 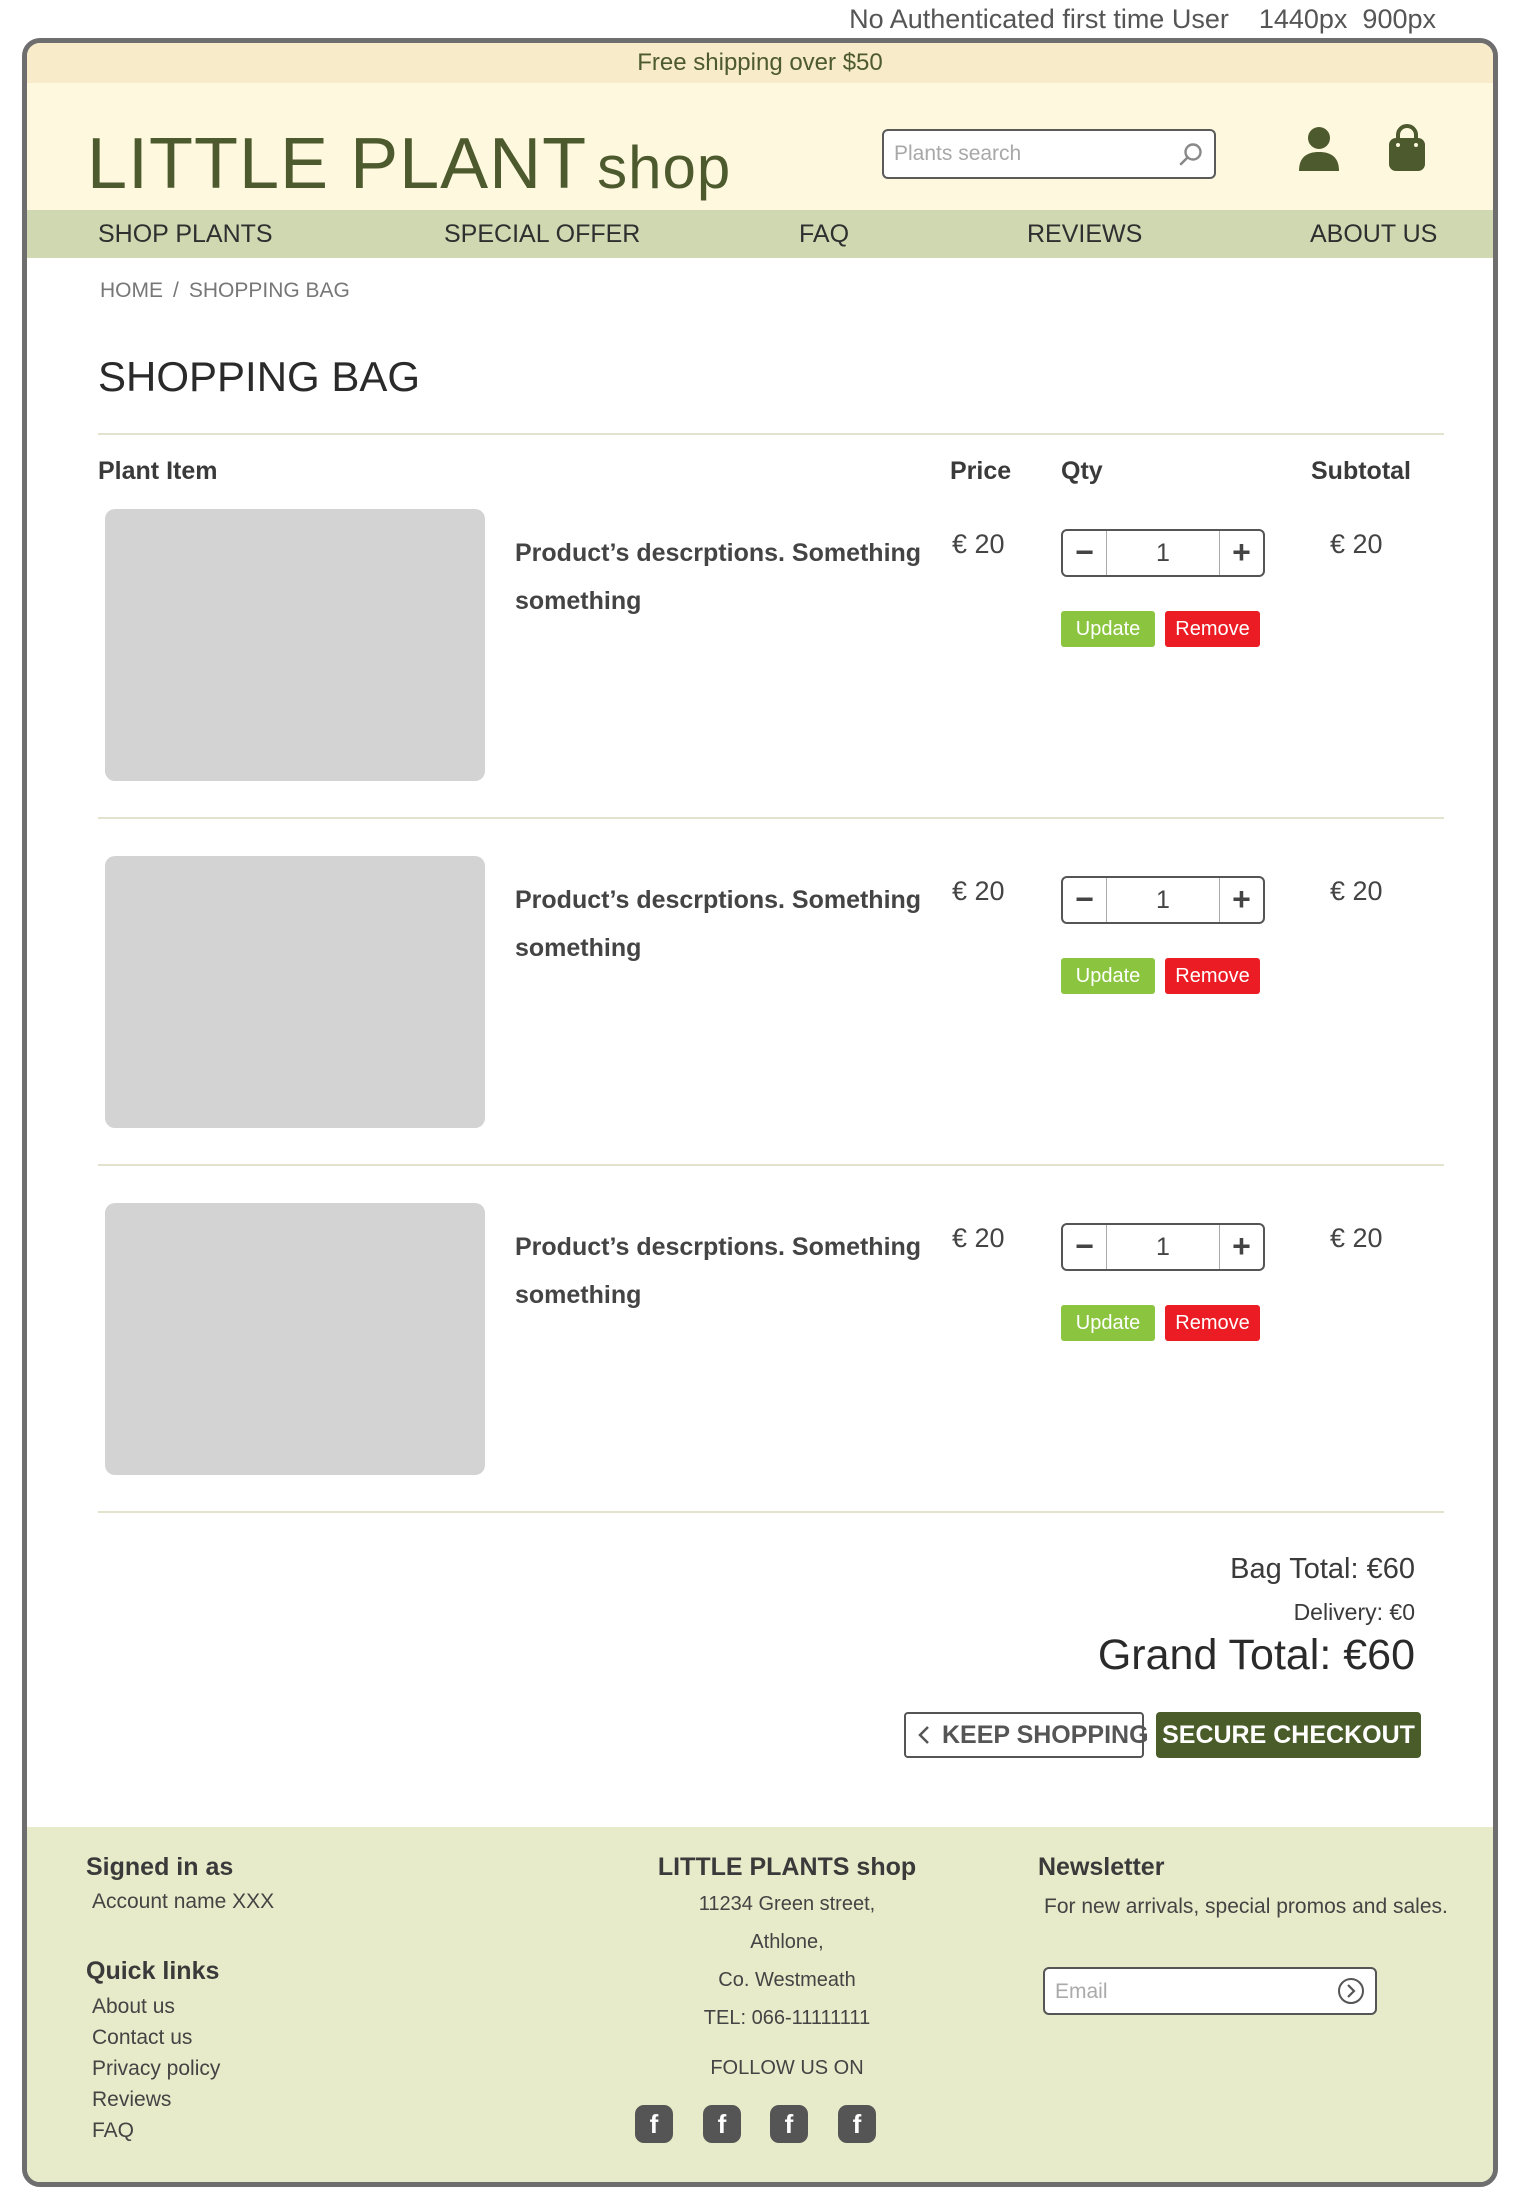 I want to click on footer-phone: TEL: 066-11111111, so click(x=787, y=2018).